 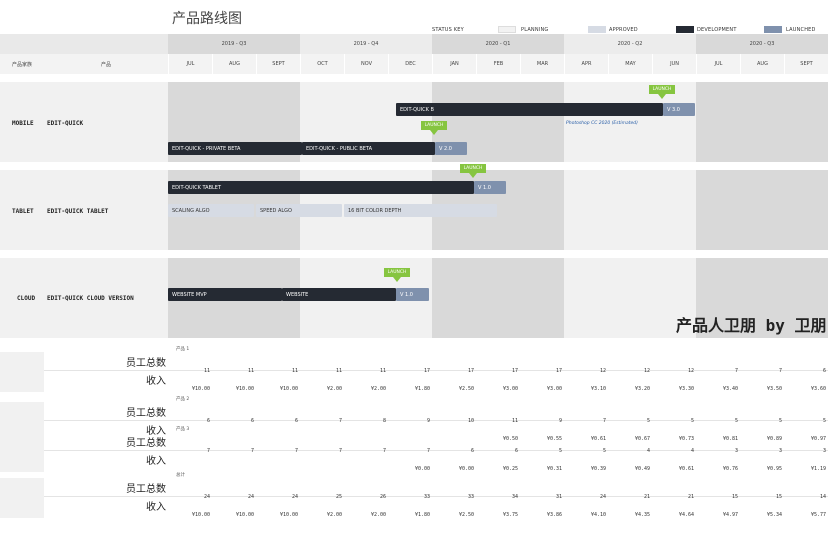 What do you see at coordinates (225, 294) in the screenshot?
I see `bar-website-mvp: WEBSITE MVP` at bounding box center [225, 294].